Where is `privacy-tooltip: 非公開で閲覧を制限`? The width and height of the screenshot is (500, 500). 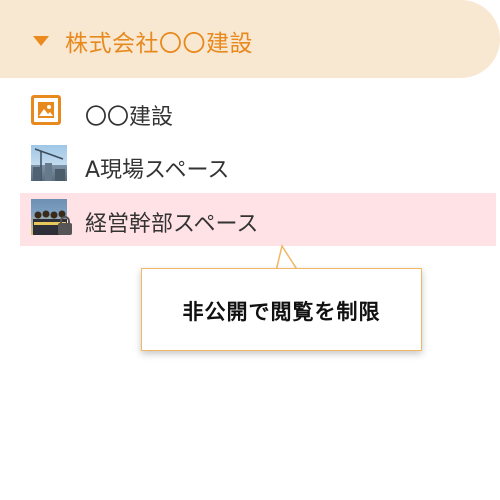
privacy-tooltip: 非公開で閲覧を制限 is located at coordinates (281, 309).